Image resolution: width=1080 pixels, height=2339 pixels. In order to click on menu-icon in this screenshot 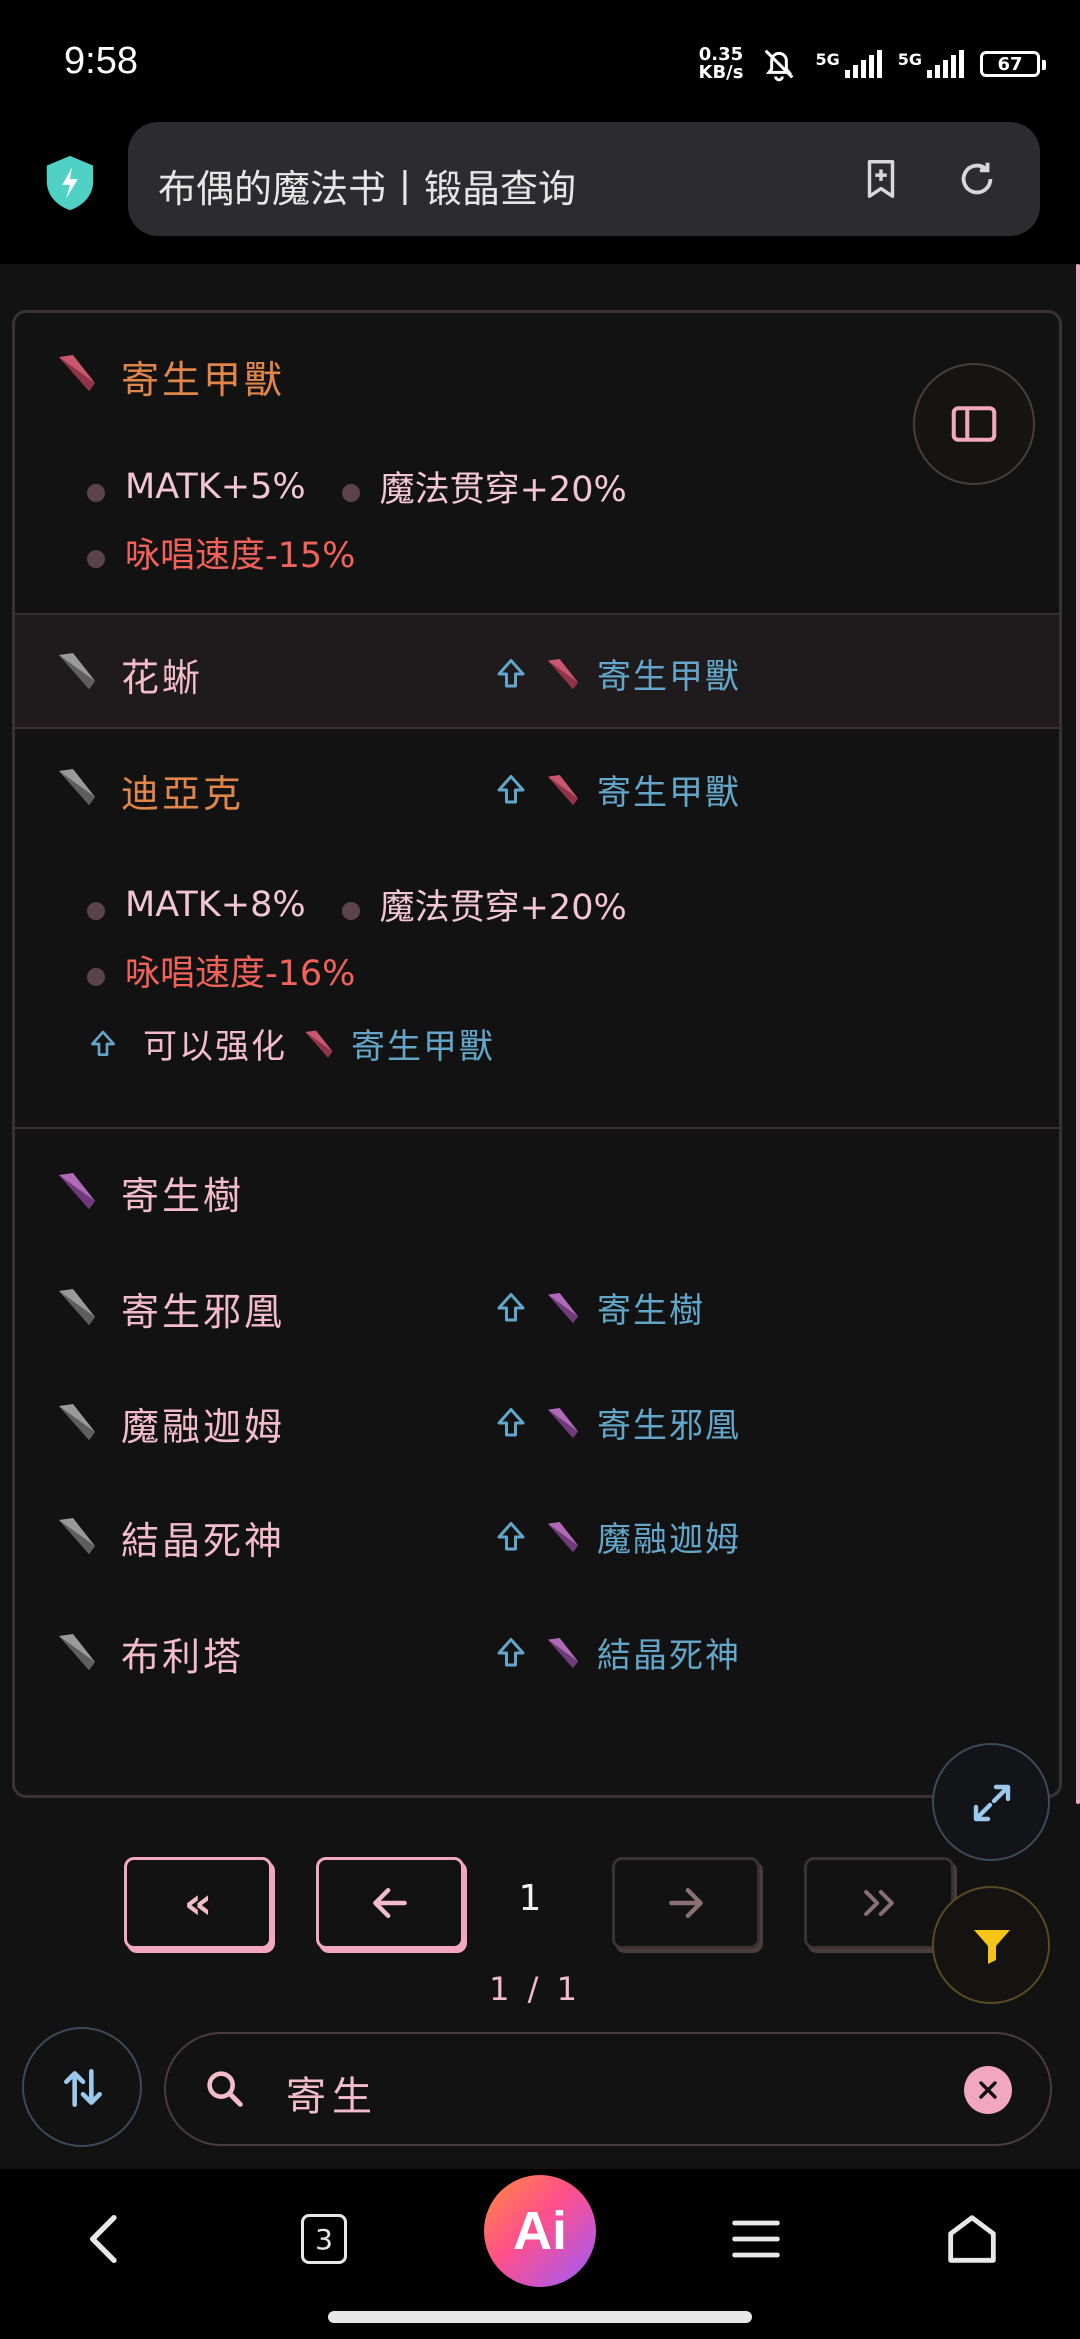, I will do `click(756, 2239)`.